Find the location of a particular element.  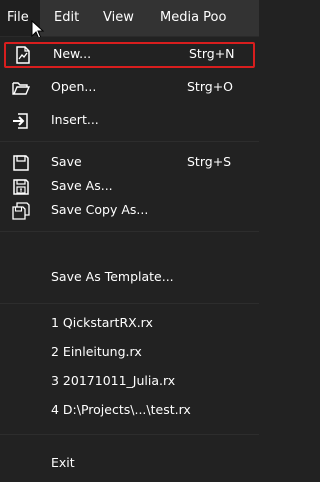

menu-item-save: Save Strg+S is located at coordinates (129, 163).